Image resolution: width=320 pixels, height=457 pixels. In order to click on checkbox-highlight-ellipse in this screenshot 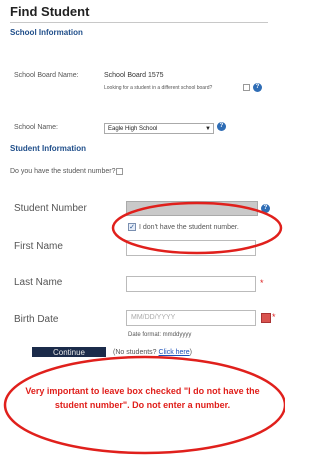, I will do `click(197, 228)`.